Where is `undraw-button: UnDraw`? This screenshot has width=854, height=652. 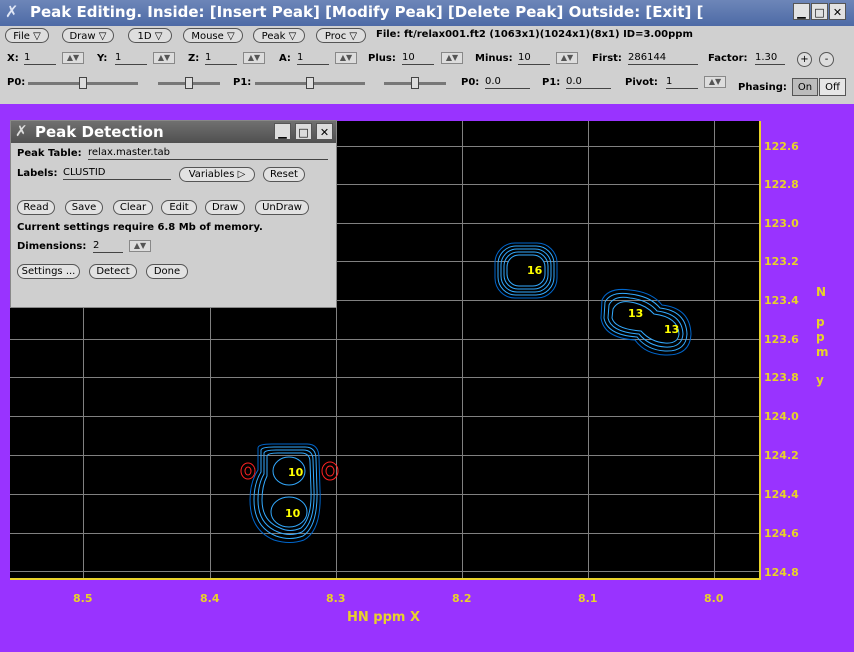
undraw-button: UnDraw is located at coordinates (282, 207).